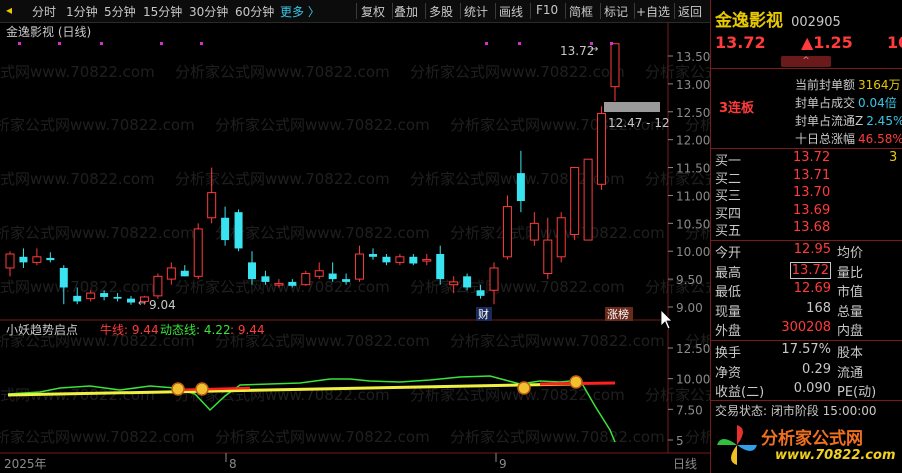 This screenshot has width=902, height=473. I want to click on divider, so click(806, 148).